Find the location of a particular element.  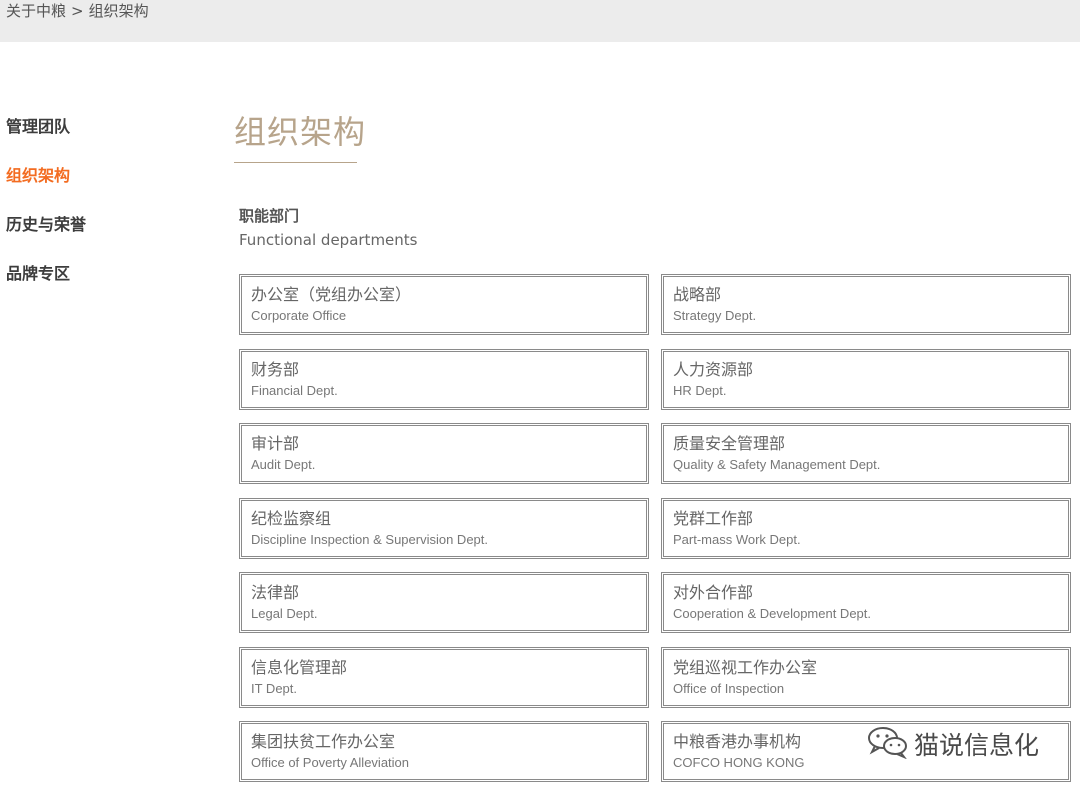

department-card: 信息化管理部 IT Dept. is located at coordinates (444, 677).